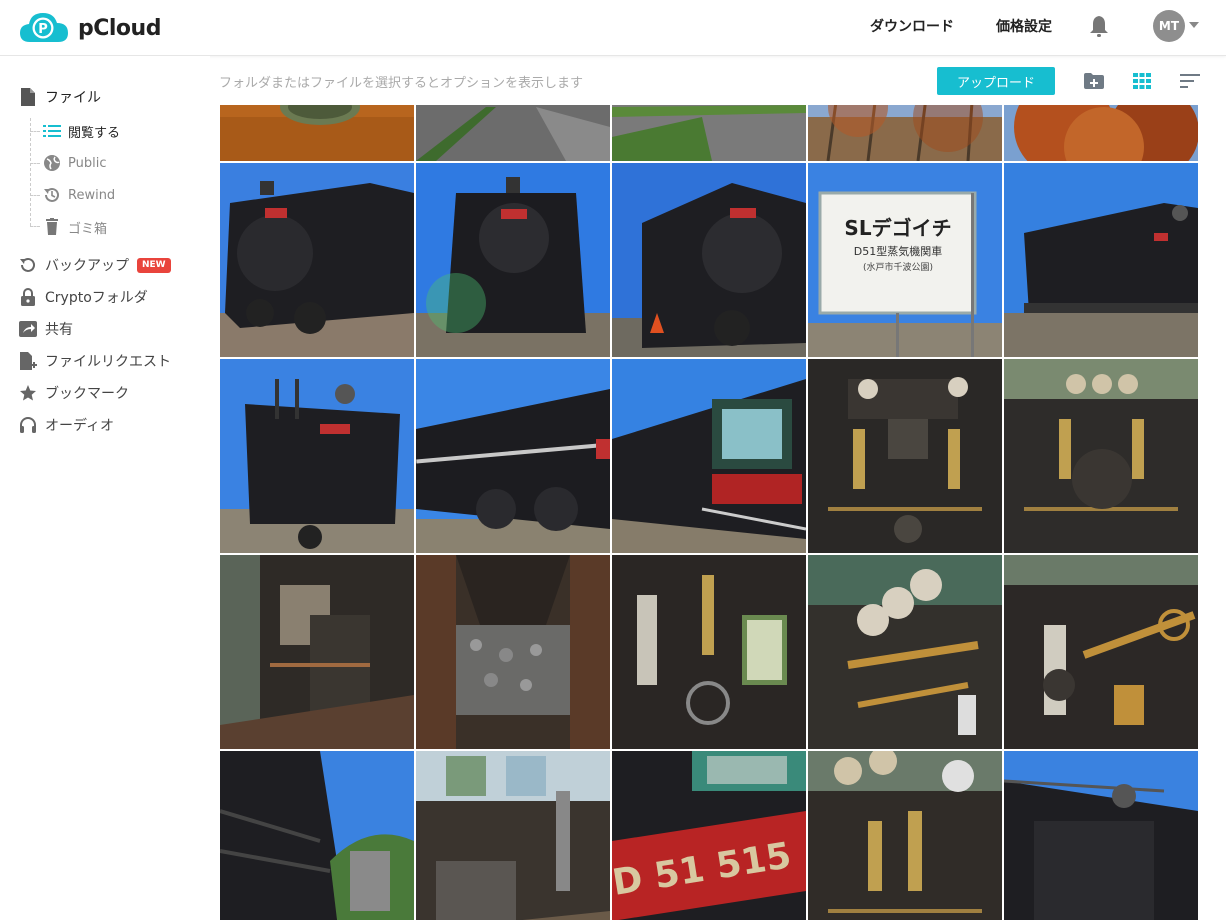 The image size is (1226, 920). What do you see at coordinates (996, 81) in the screenshot?
I see `upload-button: アップロード` at bounding box center [996, 81].